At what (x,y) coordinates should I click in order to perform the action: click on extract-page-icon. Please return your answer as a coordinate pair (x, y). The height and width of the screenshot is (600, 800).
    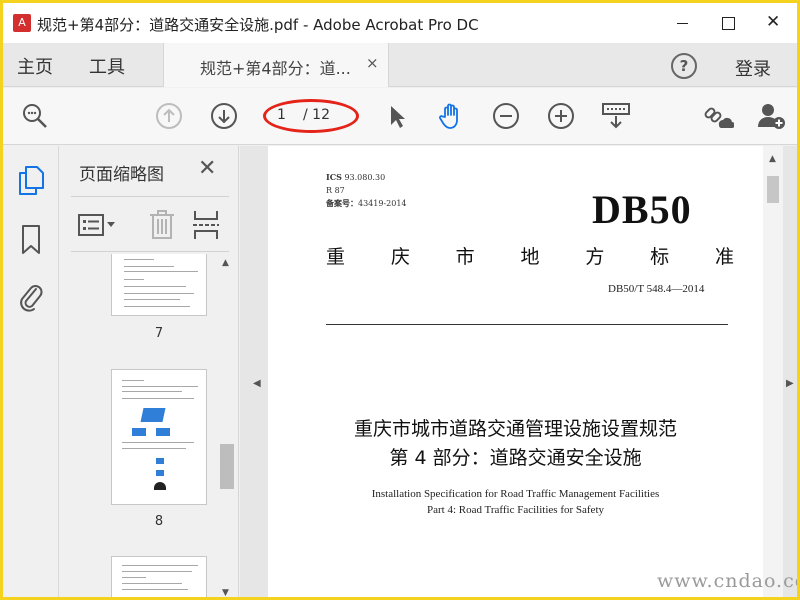
    Looking at the image, I should click on (206, 225).